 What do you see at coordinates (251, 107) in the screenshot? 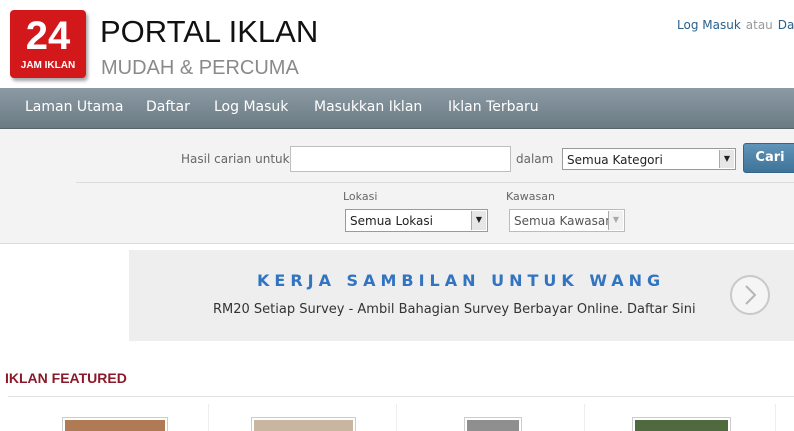
I see `nav-item-log-masuk: Log Masuk` at bounding box center [251, 107].